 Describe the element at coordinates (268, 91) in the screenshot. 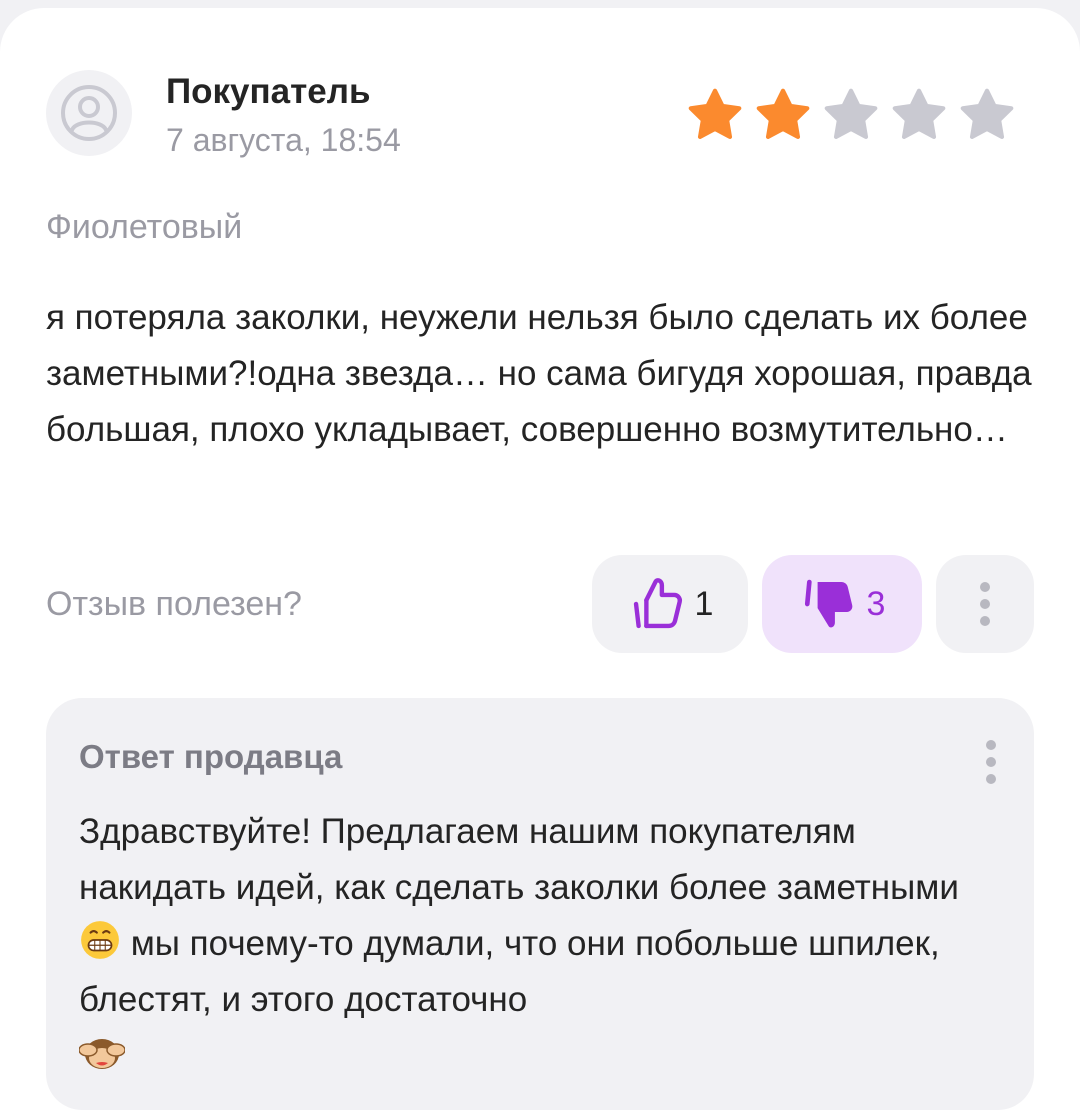

I see `author-name: Покупатель` at that location.